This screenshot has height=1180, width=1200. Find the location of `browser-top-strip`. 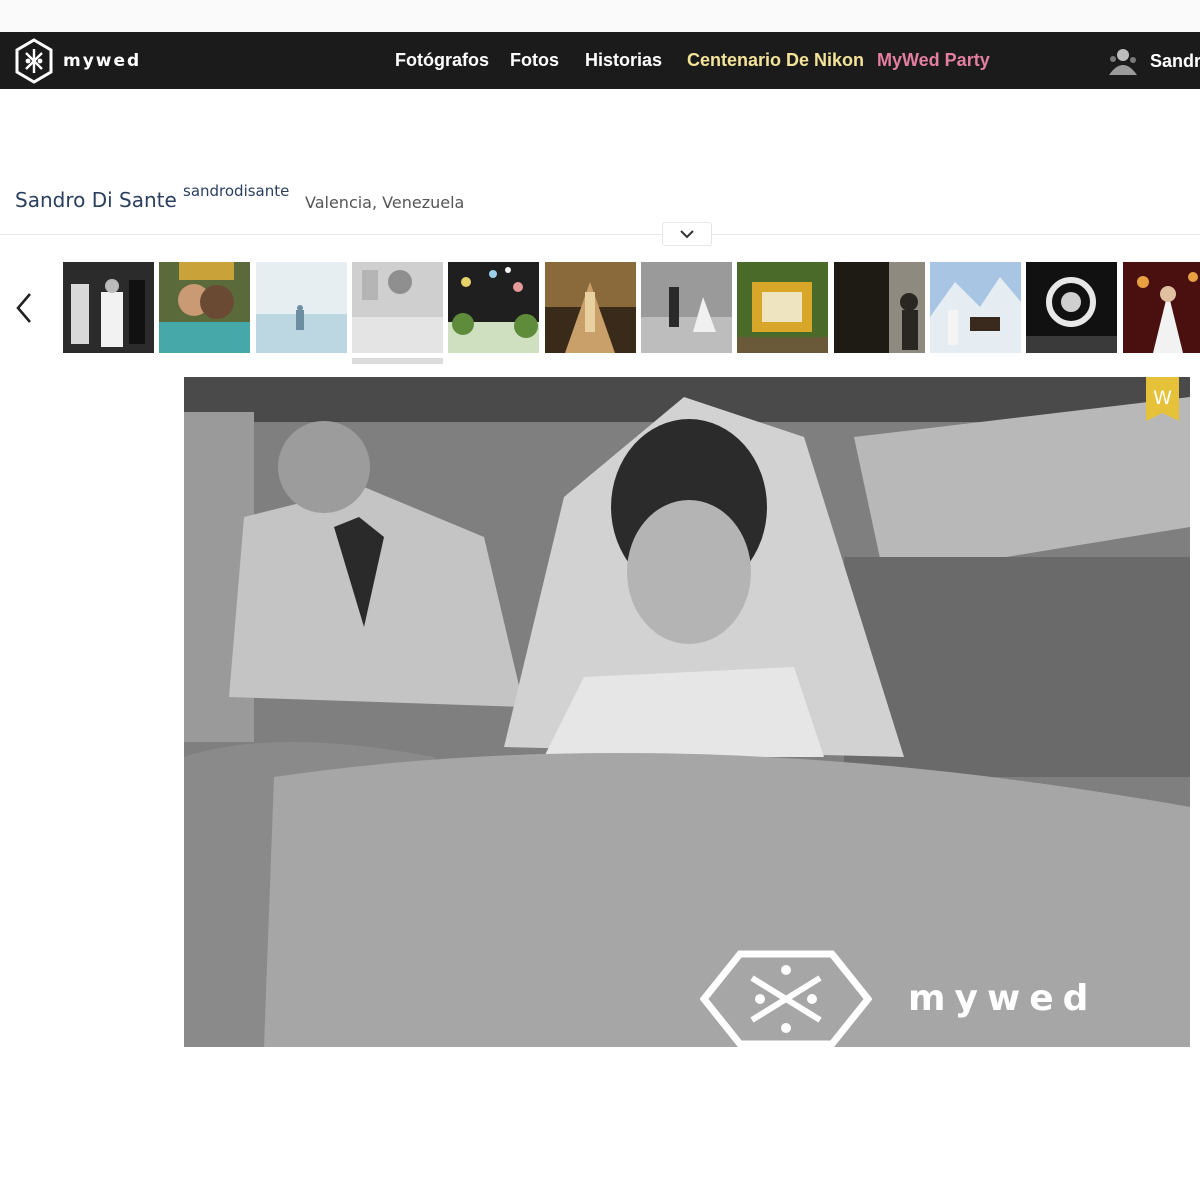

browser-top-strip is located at coordinates (600, 16).